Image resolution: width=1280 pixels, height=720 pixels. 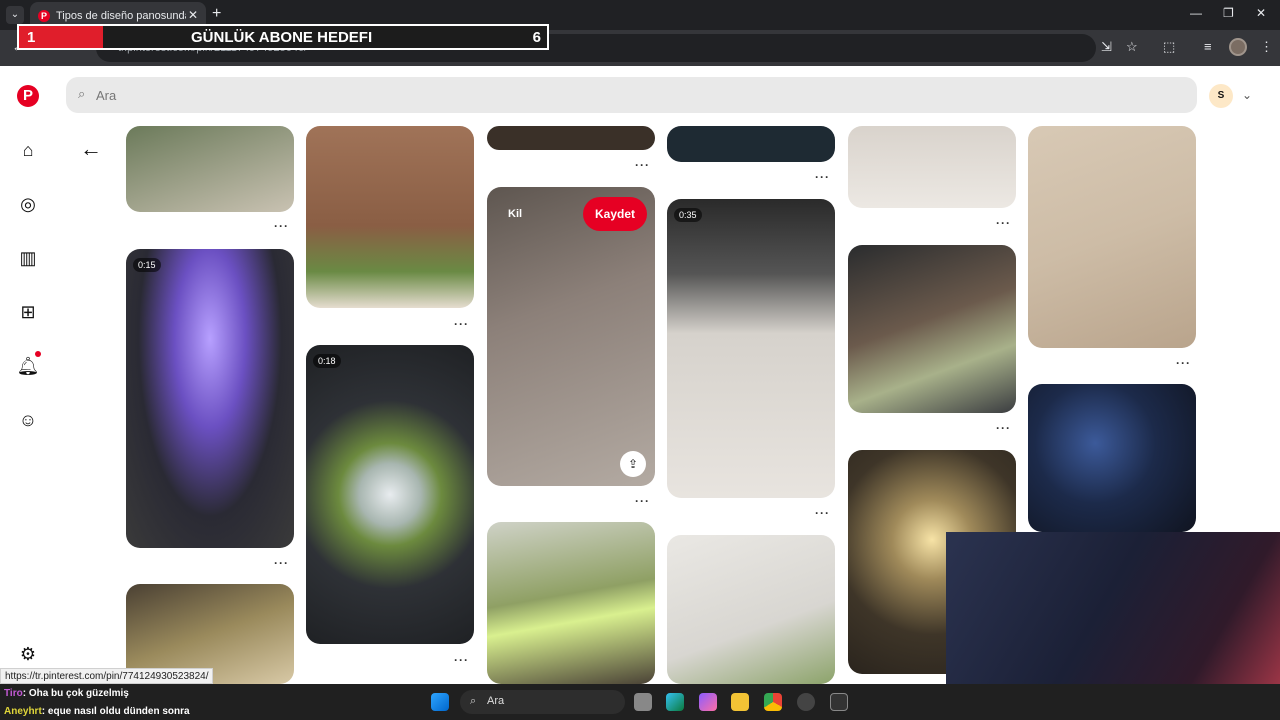 I want to click on messages-icon: ☺, so click(x=28, y=420).